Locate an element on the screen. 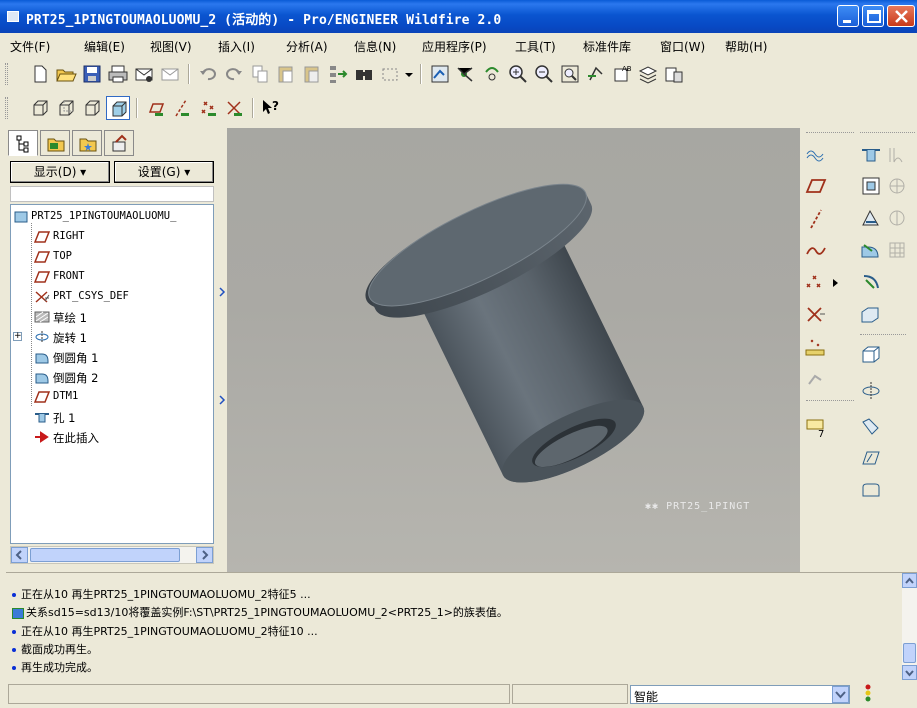 This screenshot has width=917, height=708. chevron-down-icon is located at coordinates (840, 694).